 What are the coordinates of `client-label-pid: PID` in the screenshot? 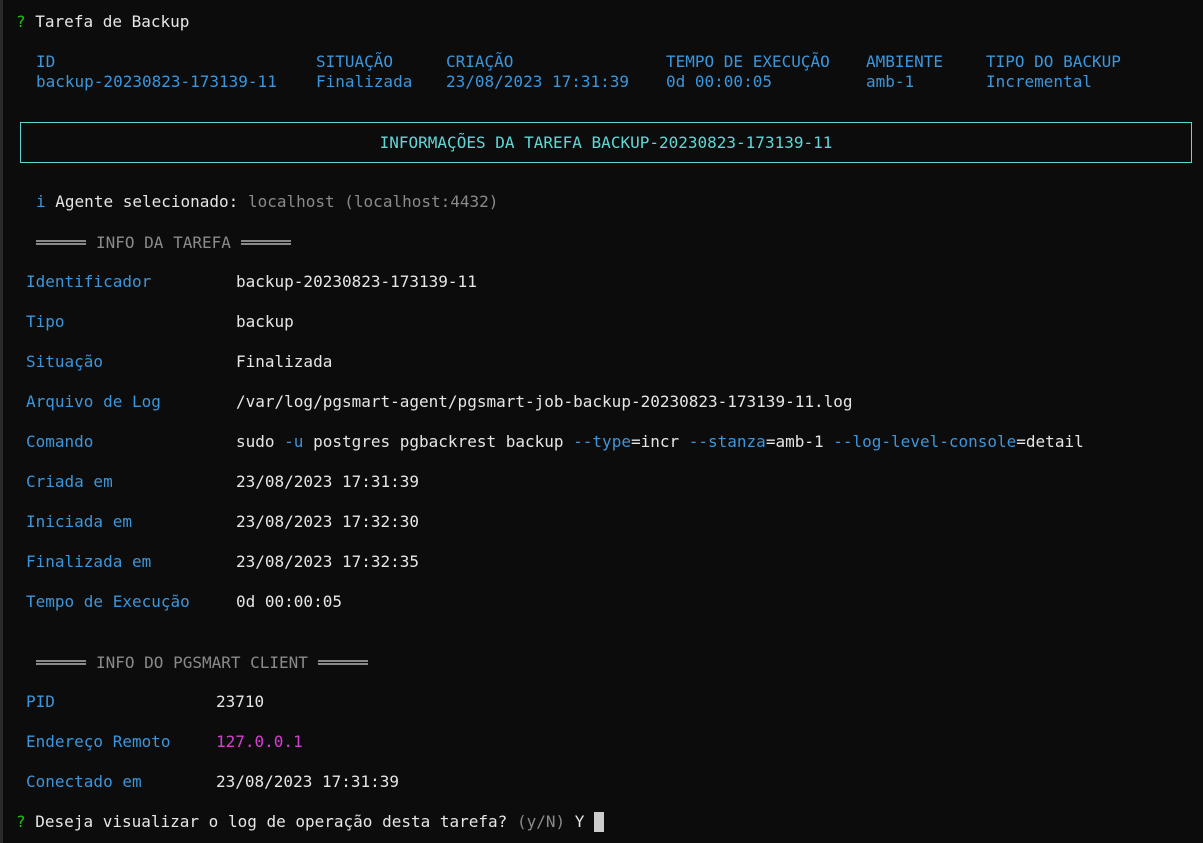 It's located at (40, 701).